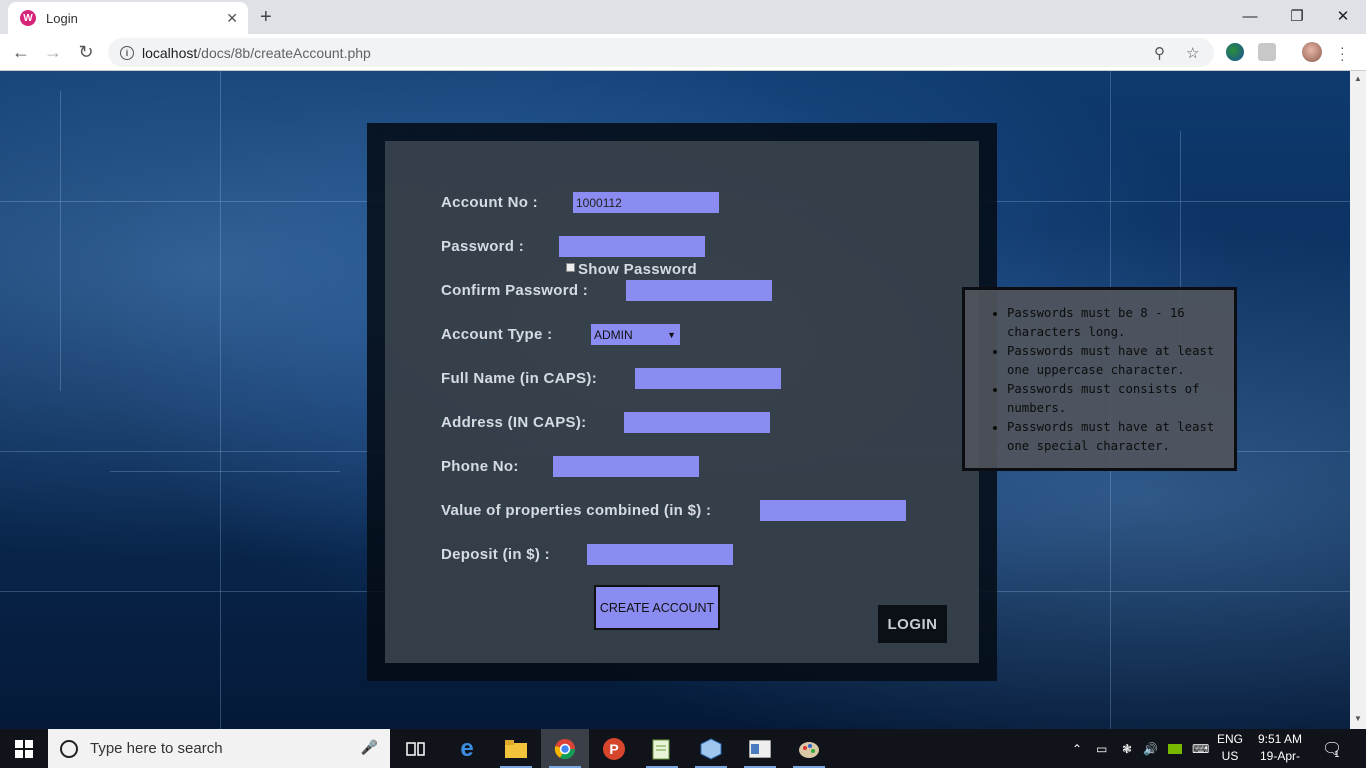  What do you see at coordinates (369, 747) in the screenshot?
I see `microphone-icon: 🎤` at bounding box center [369, 747].